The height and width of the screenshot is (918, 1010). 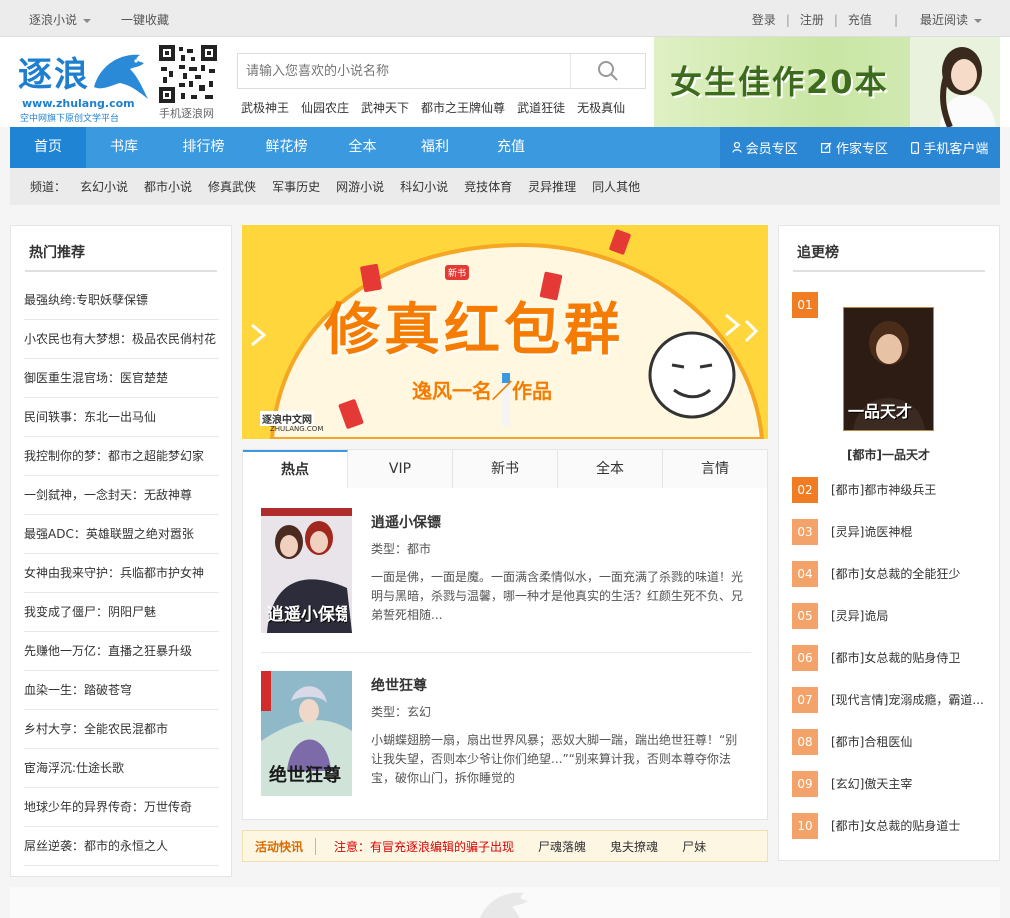 What do you see at coordinates (48, 147) in the screenshot?
I see `nav-item: 首页` at bounding box center [48, 147].